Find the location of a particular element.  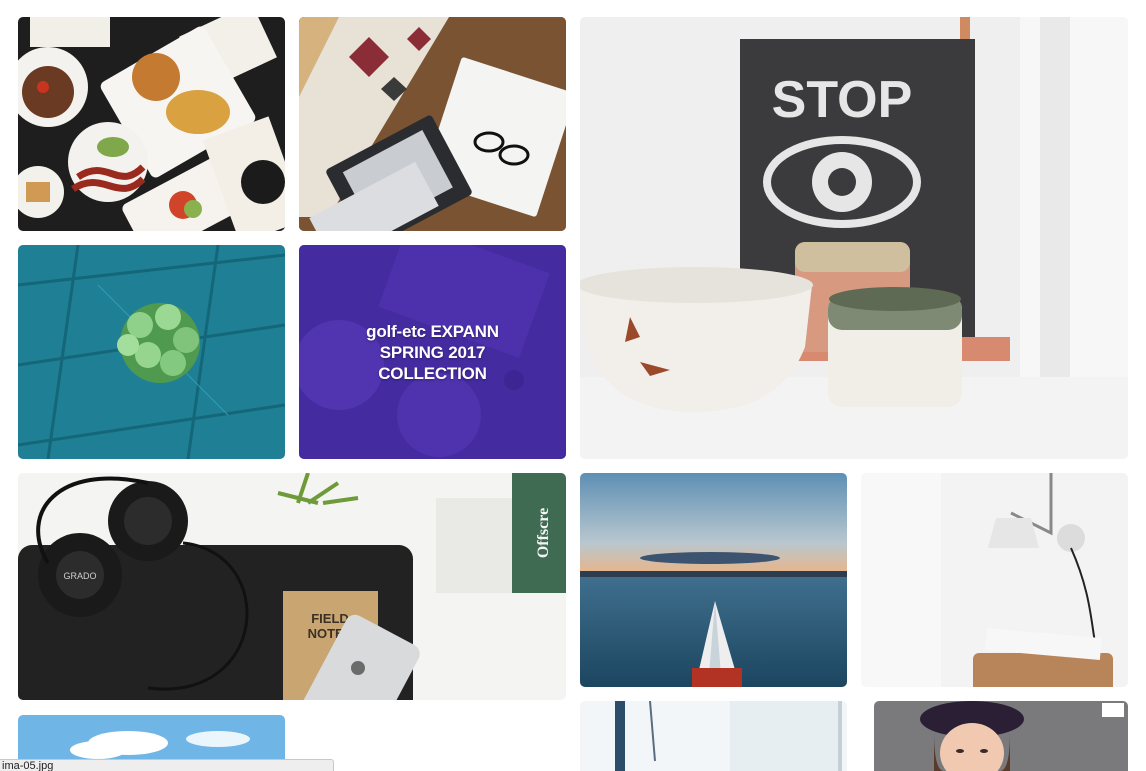

gallery-tile-lamp is located at coordinates (994, 580).